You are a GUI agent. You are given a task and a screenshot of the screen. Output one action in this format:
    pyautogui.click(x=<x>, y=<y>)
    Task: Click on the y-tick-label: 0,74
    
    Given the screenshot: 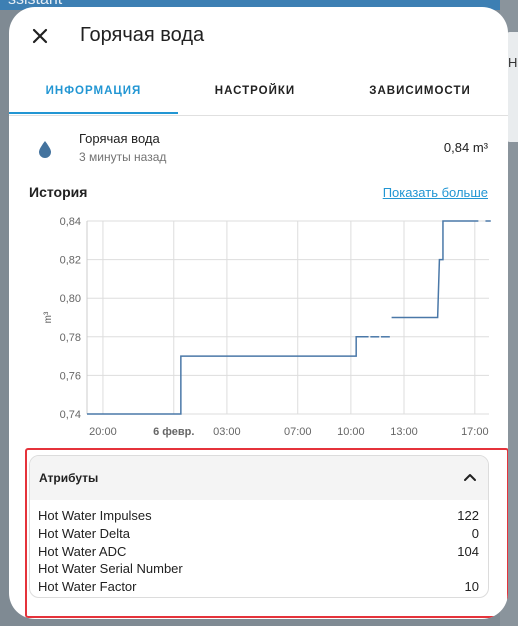 What is the action you would take?
    pyautogui.click(x=70, y=415)
    